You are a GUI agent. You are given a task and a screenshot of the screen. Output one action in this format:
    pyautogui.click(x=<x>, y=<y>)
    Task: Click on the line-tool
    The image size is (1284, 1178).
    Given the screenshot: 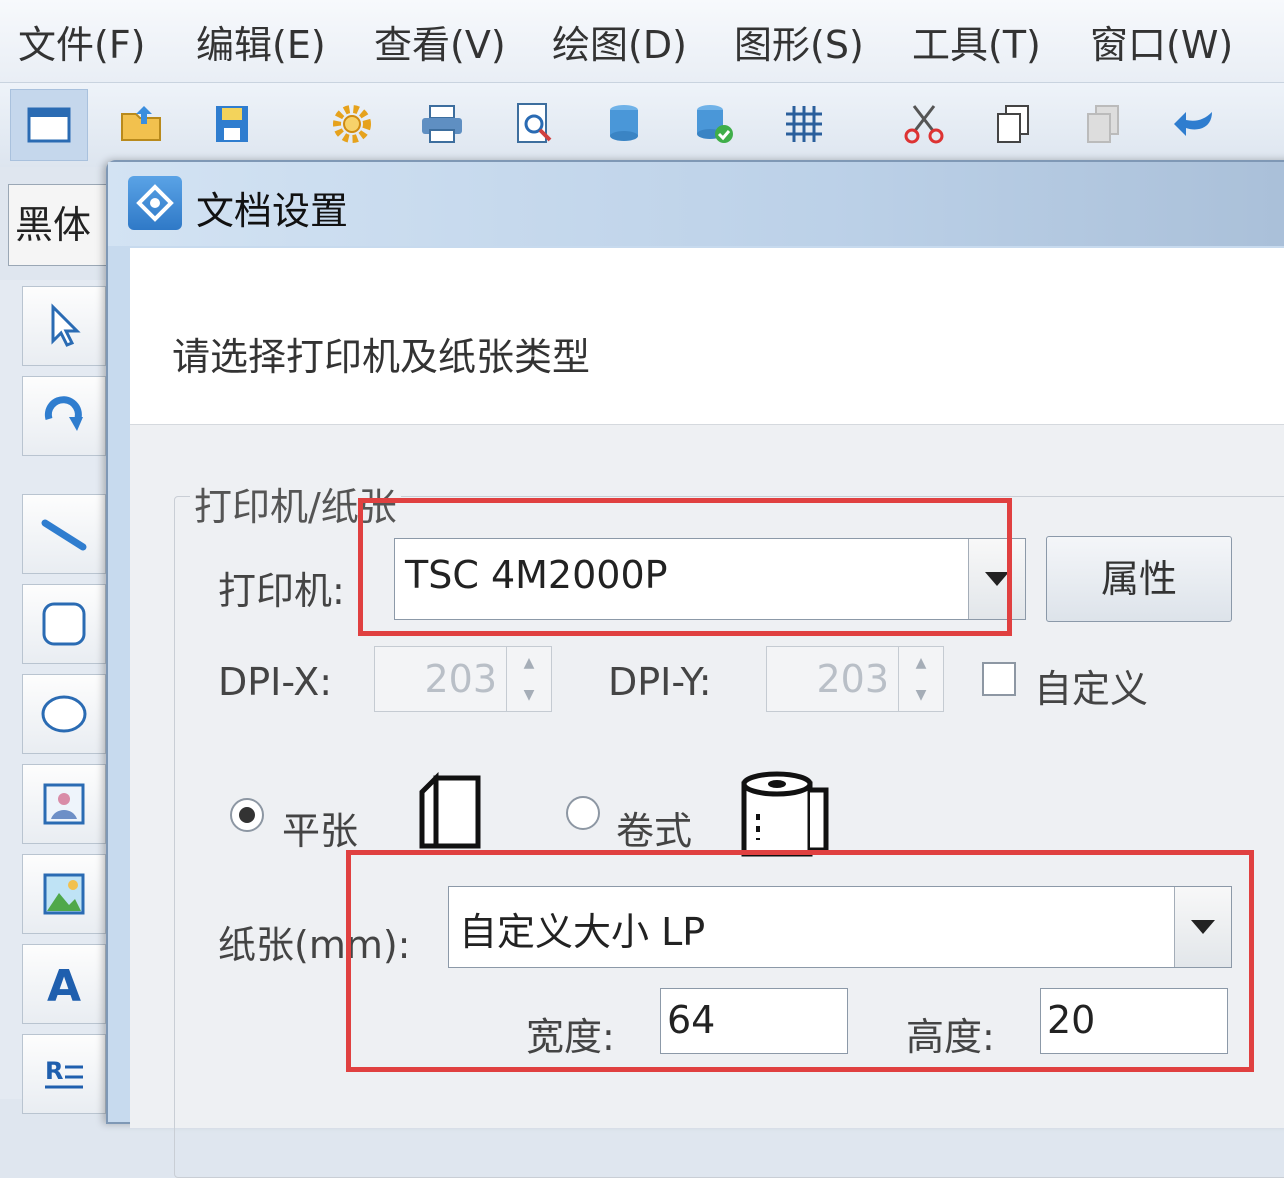 What is the action you would take?
    pyautogui.click(x=64, y=534)
    